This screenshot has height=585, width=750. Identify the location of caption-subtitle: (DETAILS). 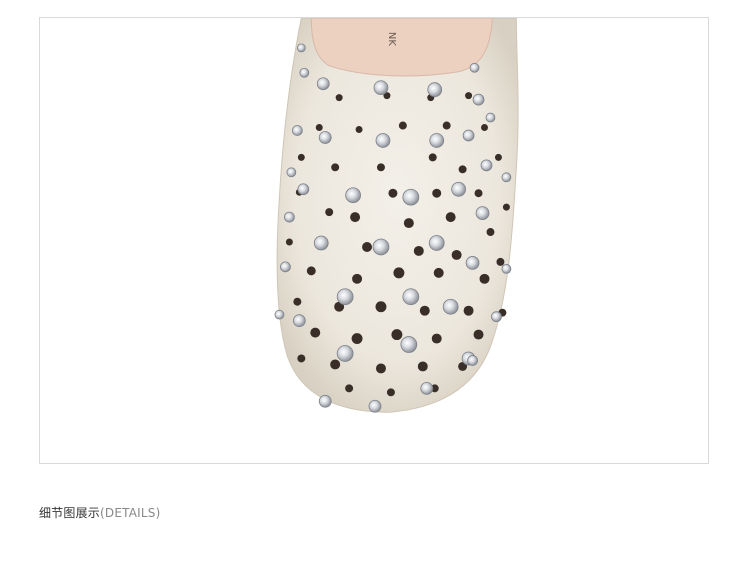
(130, 513).